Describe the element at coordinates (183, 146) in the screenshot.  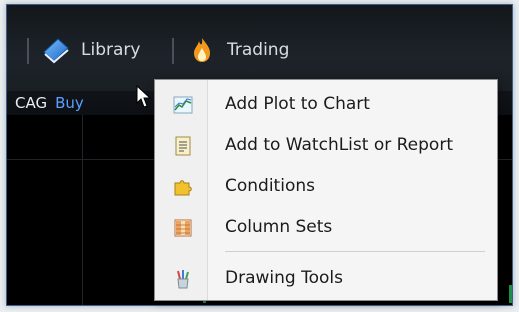
I see `watchlist-report-icon` at that location.